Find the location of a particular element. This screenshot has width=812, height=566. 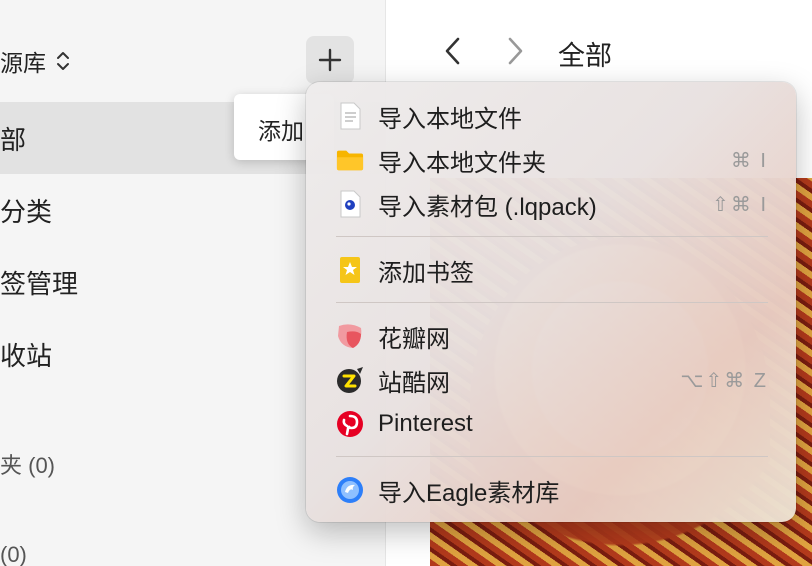

add-button is located at coordinates (330, 60).